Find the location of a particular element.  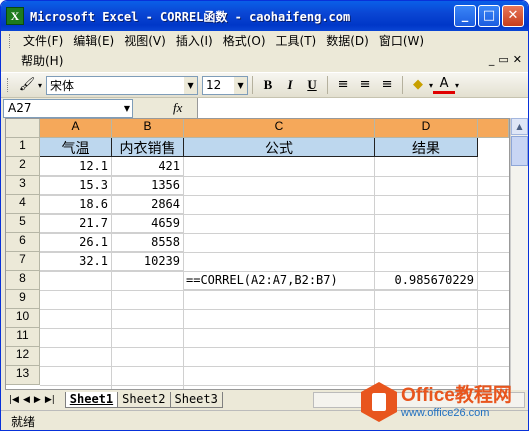

column-header-c: C is located at coordinates (279, 128).